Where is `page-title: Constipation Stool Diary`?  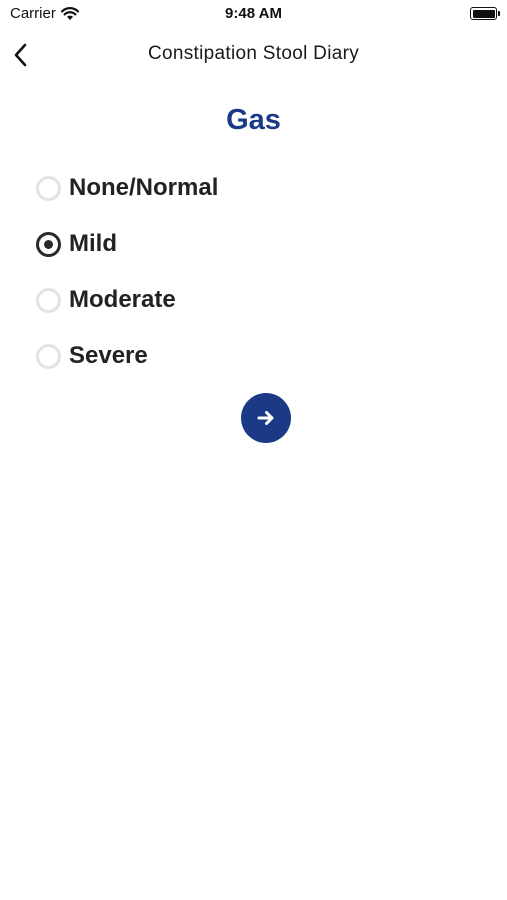 page-title: Constipation Stool Diary is located at coordinates (253, 53).